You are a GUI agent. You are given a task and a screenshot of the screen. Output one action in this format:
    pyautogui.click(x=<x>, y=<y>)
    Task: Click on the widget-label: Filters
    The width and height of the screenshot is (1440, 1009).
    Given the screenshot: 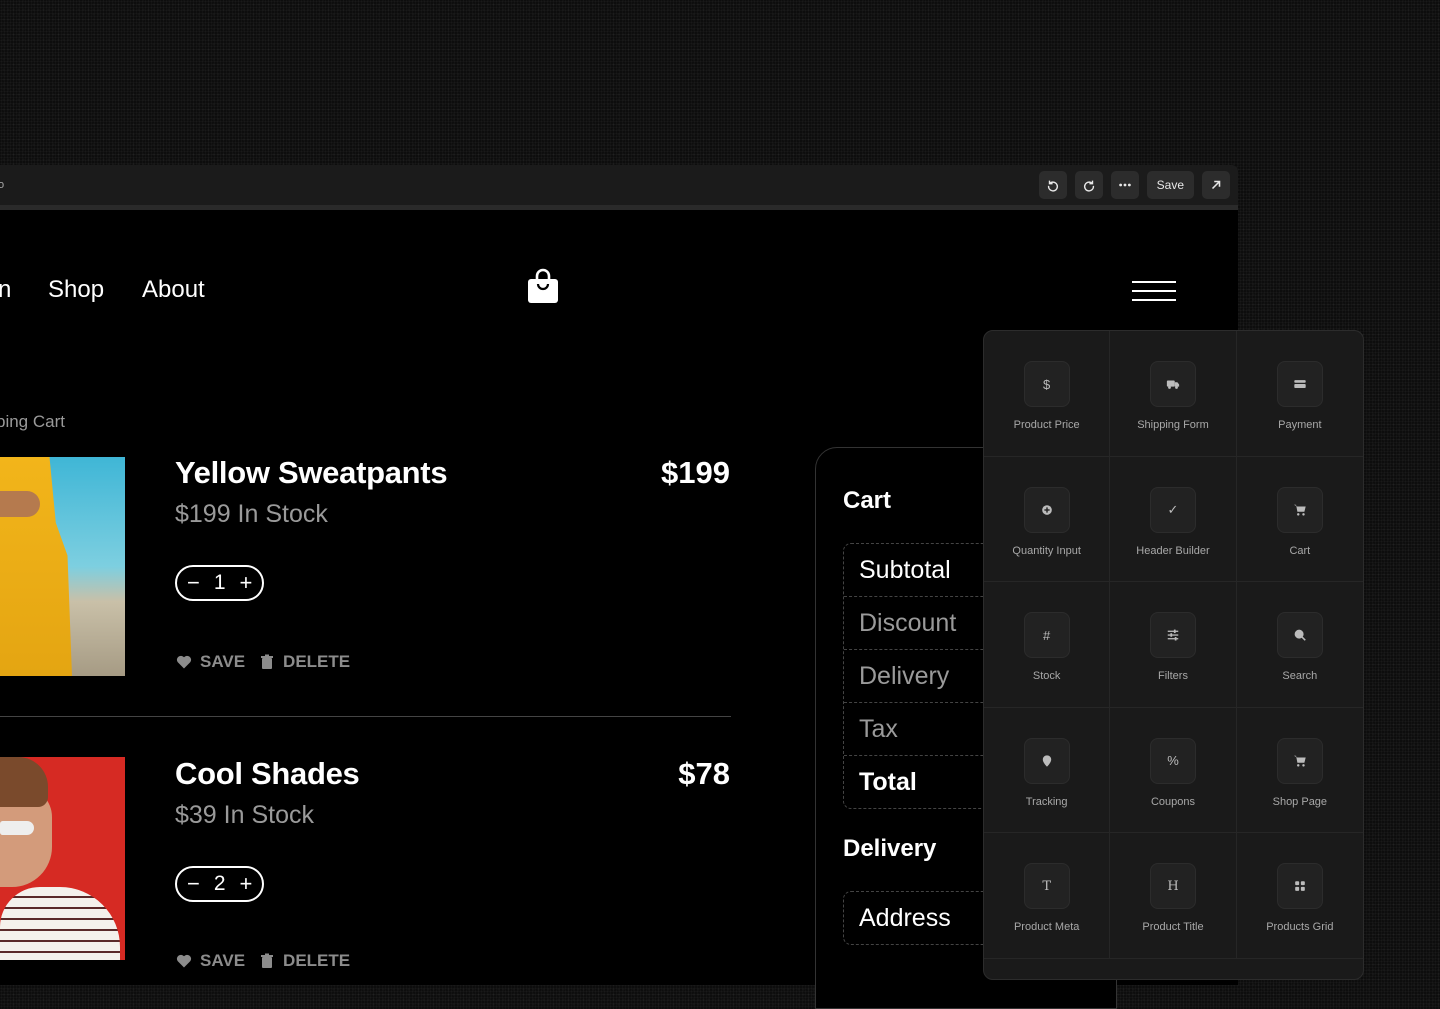 What is the action you would take?
    pyautogui.click(x=1173, y=676)
    